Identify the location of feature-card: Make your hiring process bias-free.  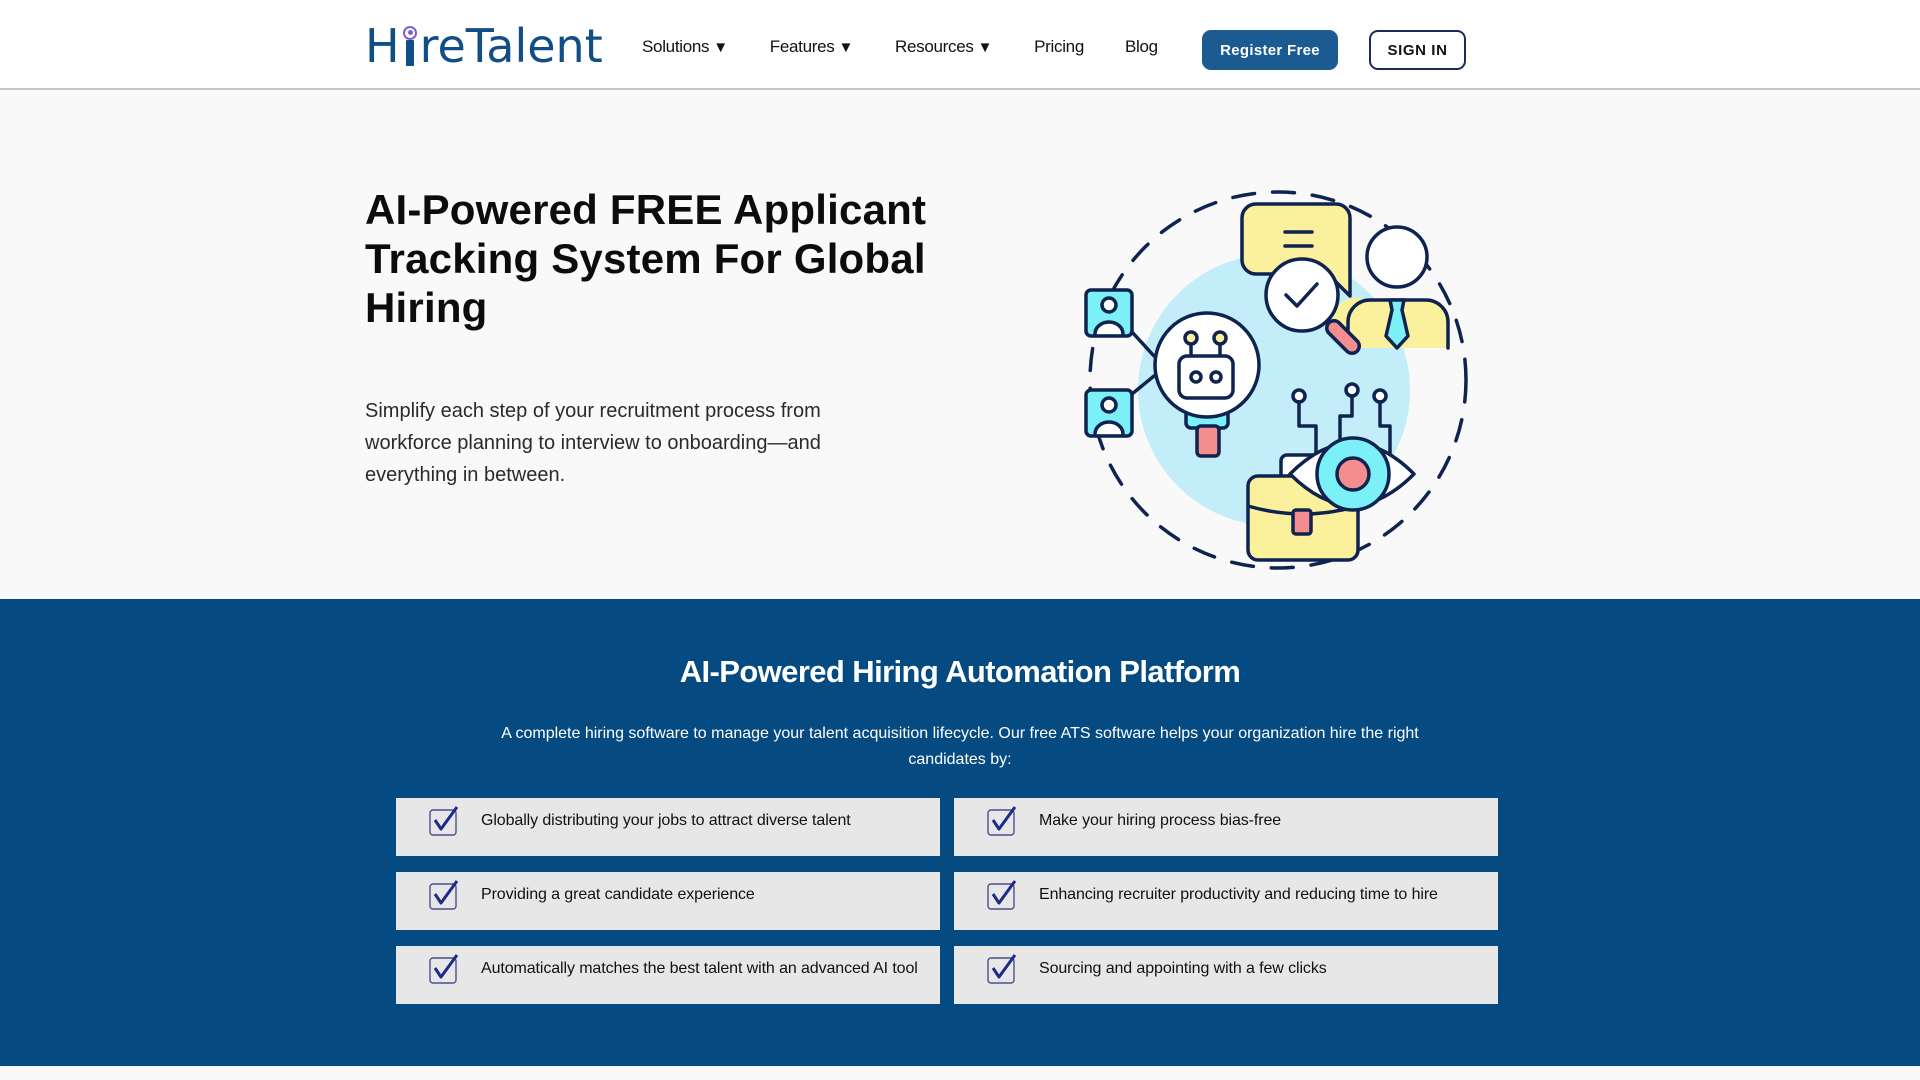
(1226, 827).